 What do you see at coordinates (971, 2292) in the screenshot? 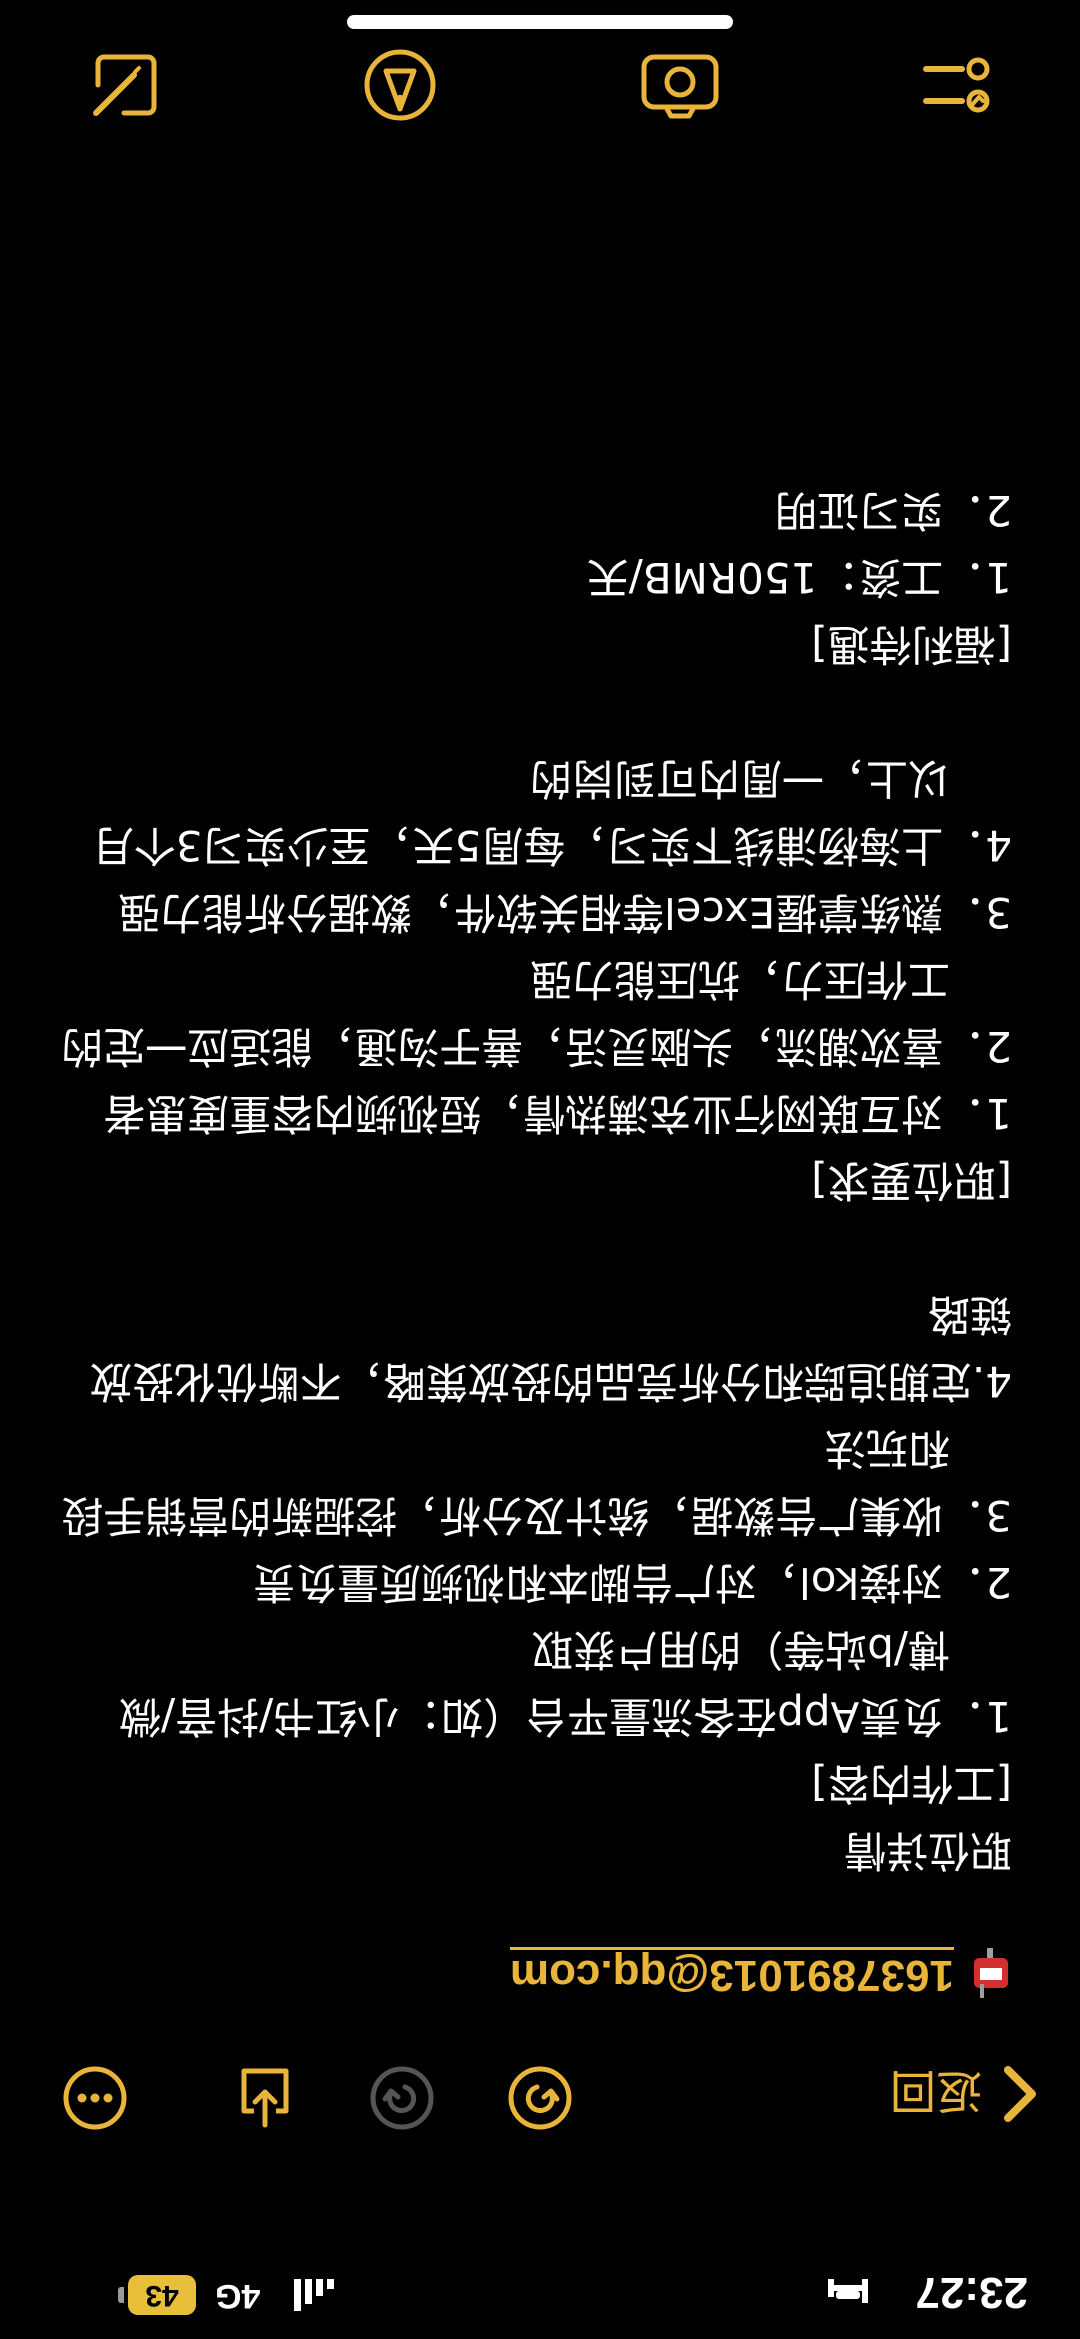
I see `status-time: 23:27` at bounding box center [971, 2292].